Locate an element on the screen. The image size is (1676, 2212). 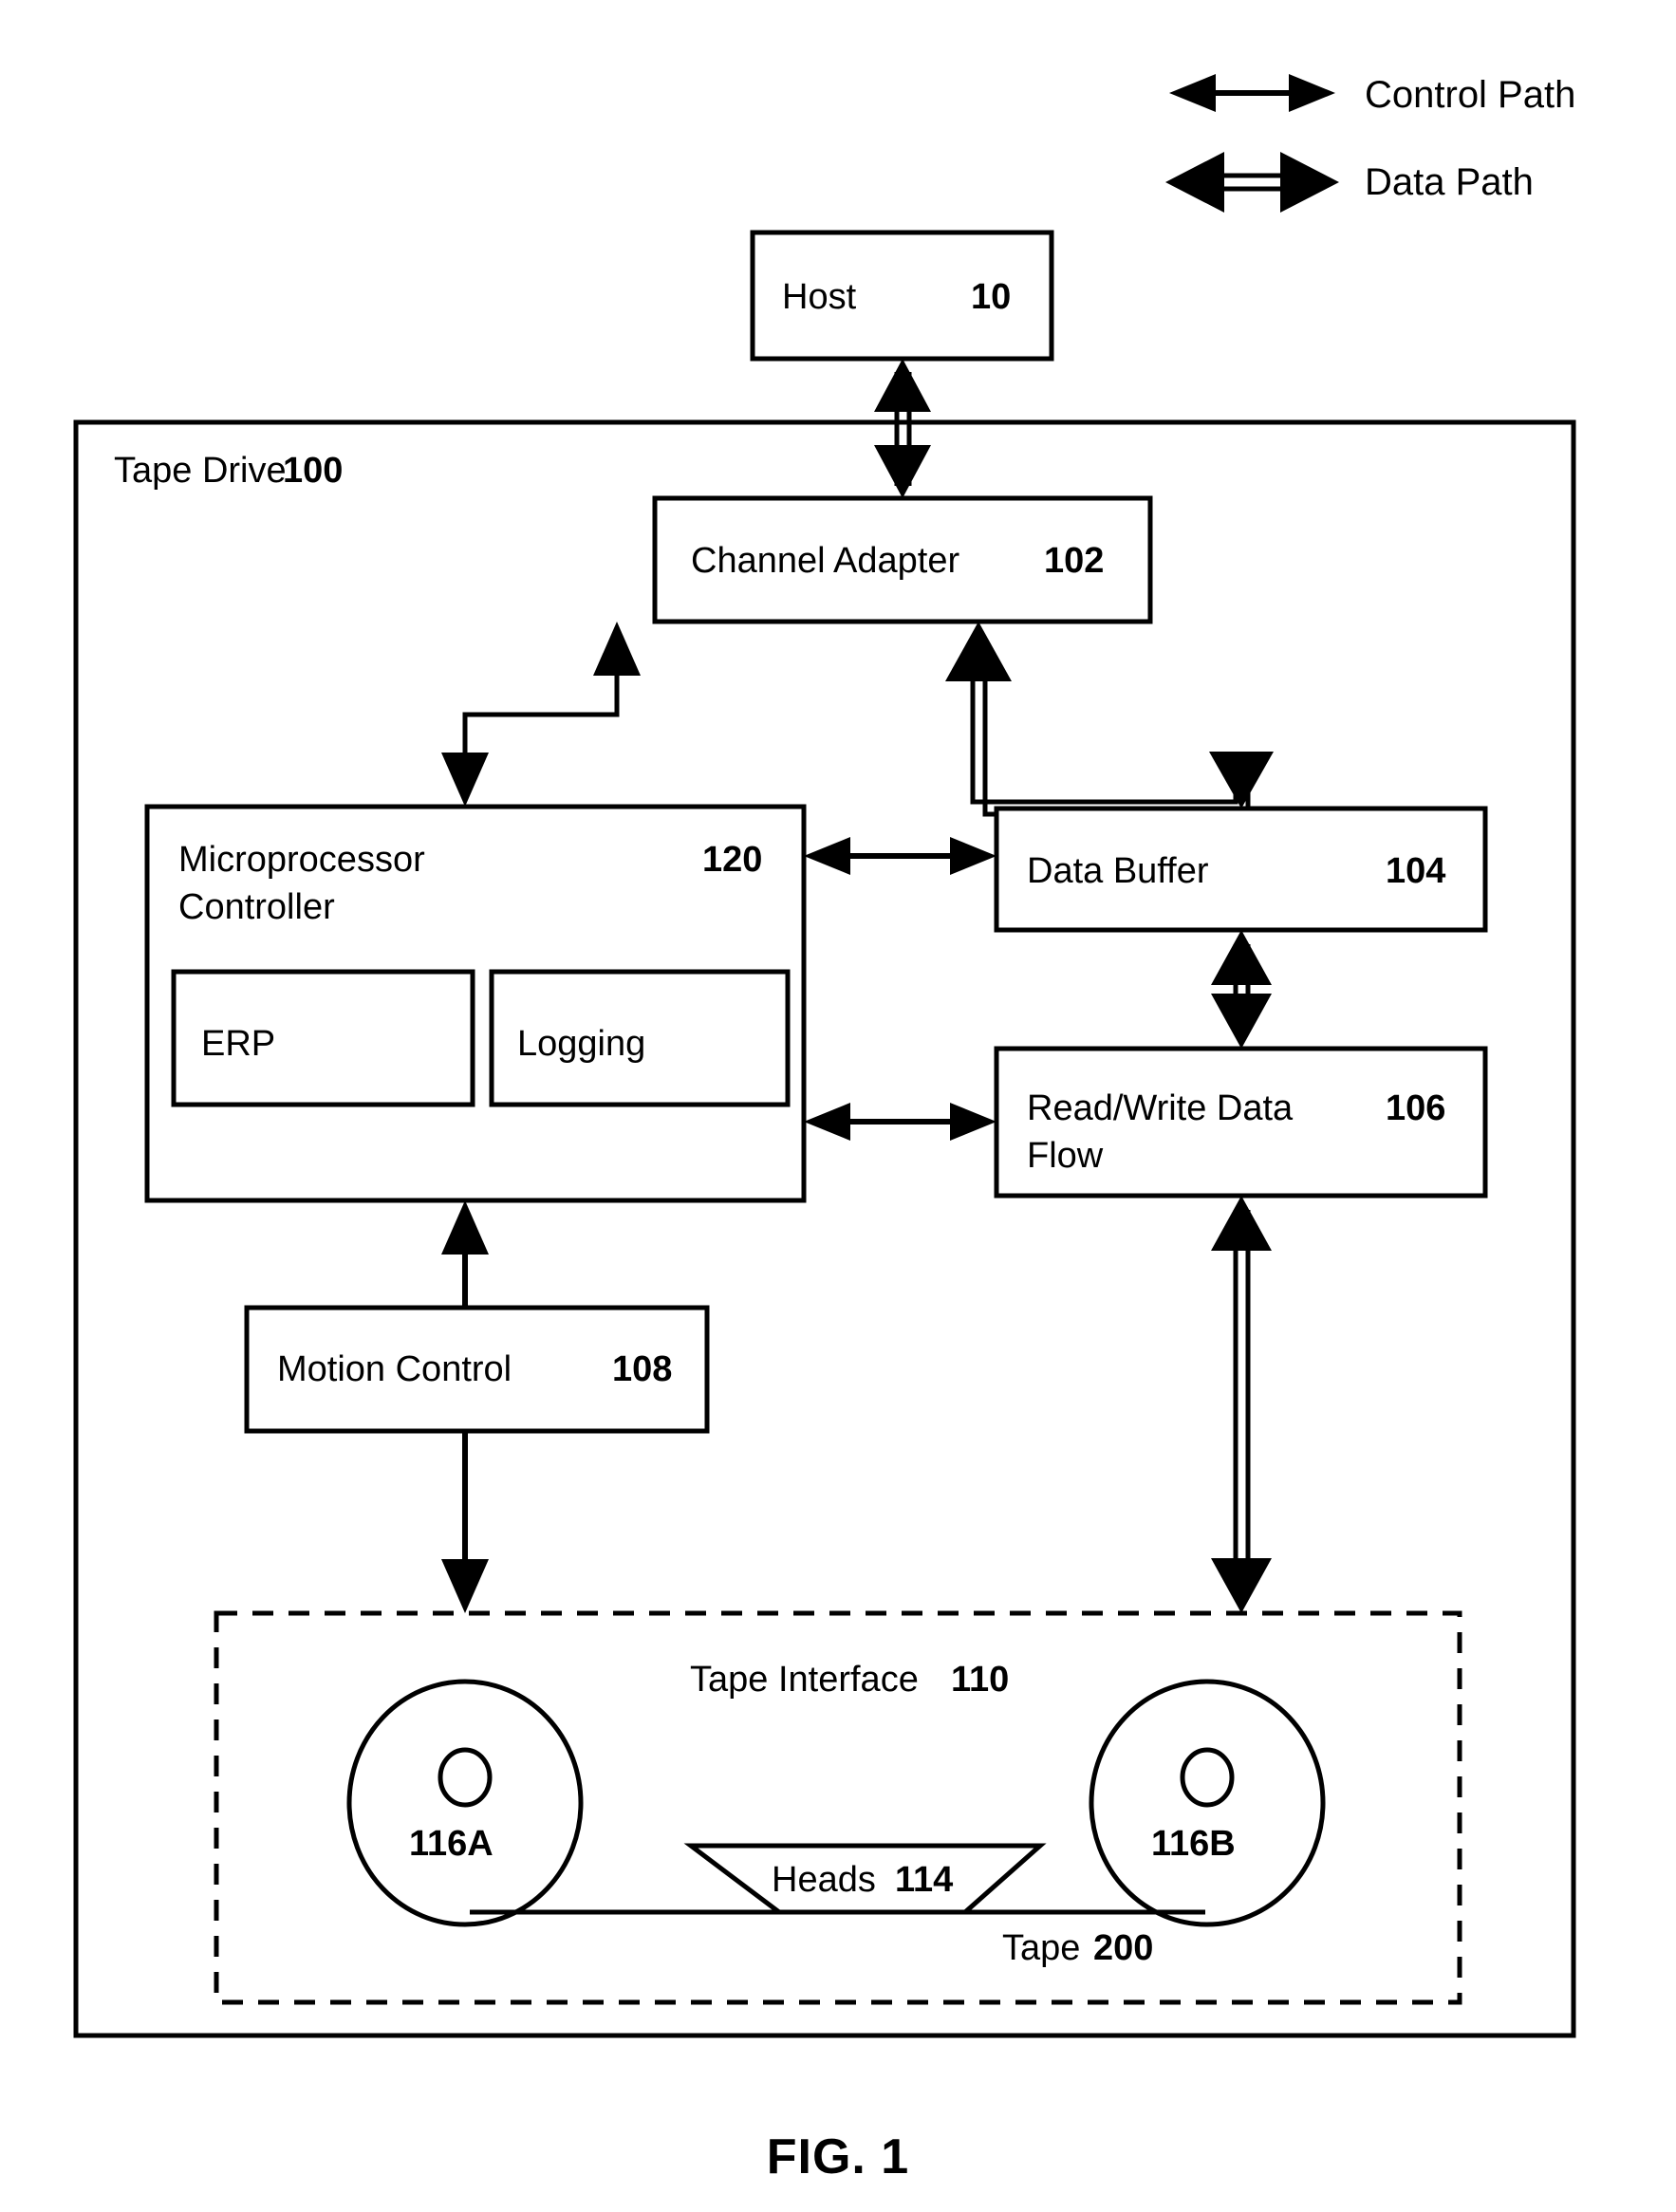
tape-ref: 200 is located at coordinates (1123, 1948).